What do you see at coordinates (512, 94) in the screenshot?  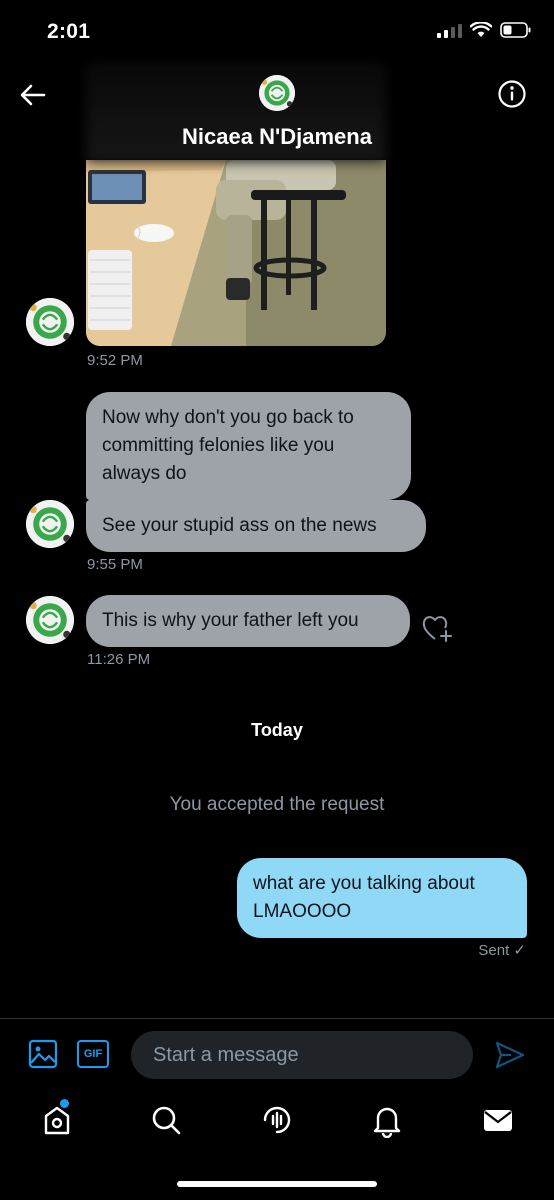 I see `info-icon` at bounding box center [512, 94].